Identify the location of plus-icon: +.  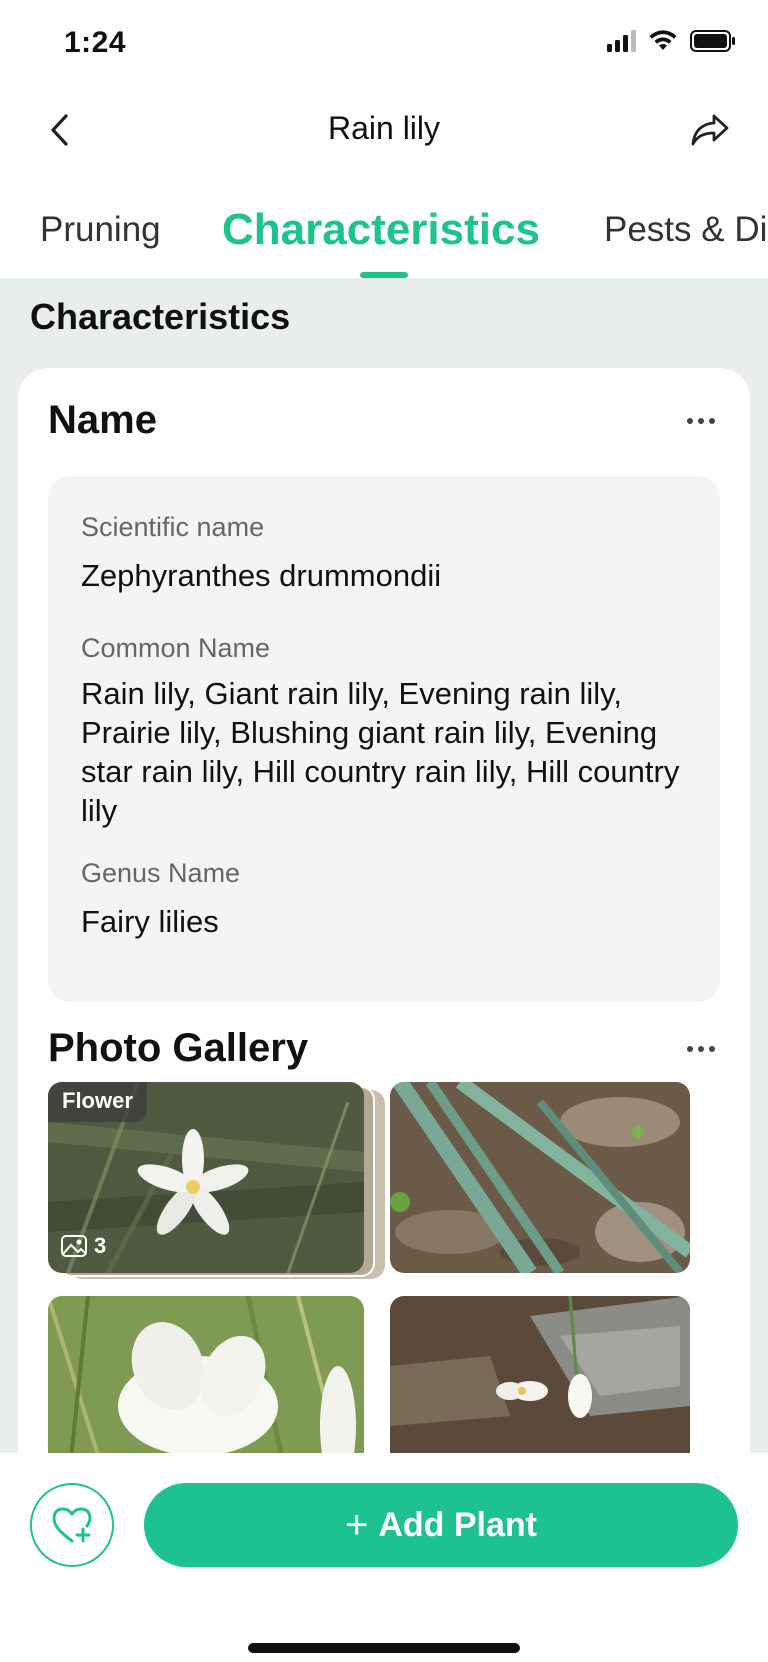
(356, 1525).